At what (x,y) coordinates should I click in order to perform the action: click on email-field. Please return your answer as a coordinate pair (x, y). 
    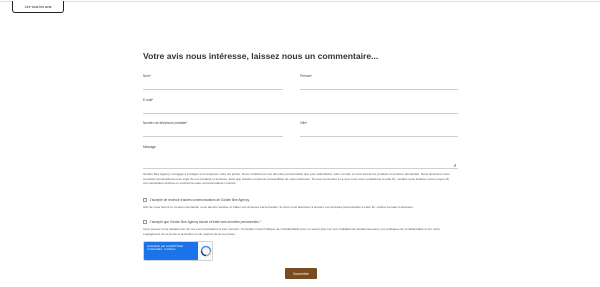
    Looking at the image, I should click on (300, 113).